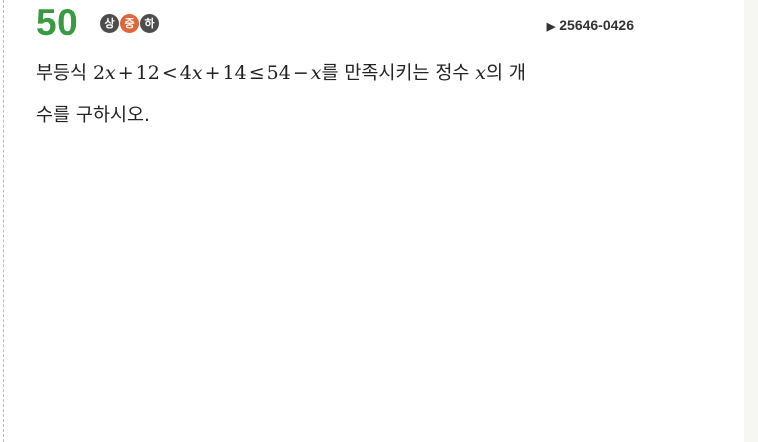  I want to click on difficulty-badge-low: 하, so click(149, 23).